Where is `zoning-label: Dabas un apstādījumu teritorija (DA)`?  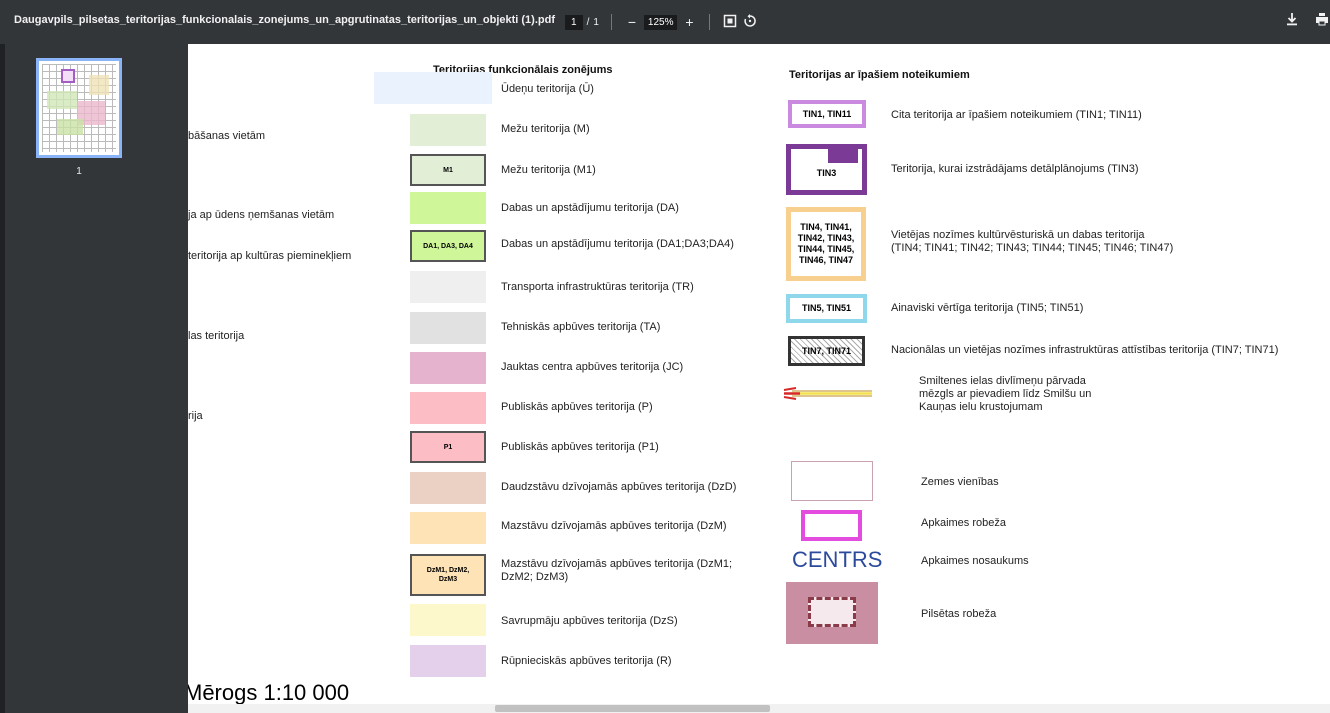
zoning-label: Dabas un apstādījumu teritorija (DA) is located at coordinates (590, 208).